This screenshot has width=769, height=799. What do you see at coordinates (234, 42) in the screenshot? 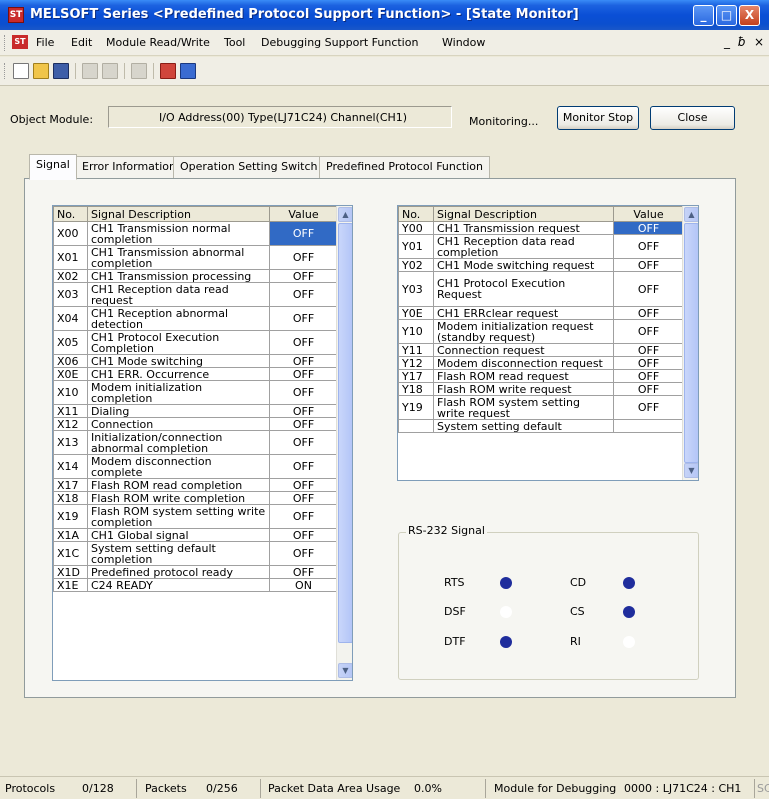
I see `menu-tool: Tool` at bounding box center [234, 42].